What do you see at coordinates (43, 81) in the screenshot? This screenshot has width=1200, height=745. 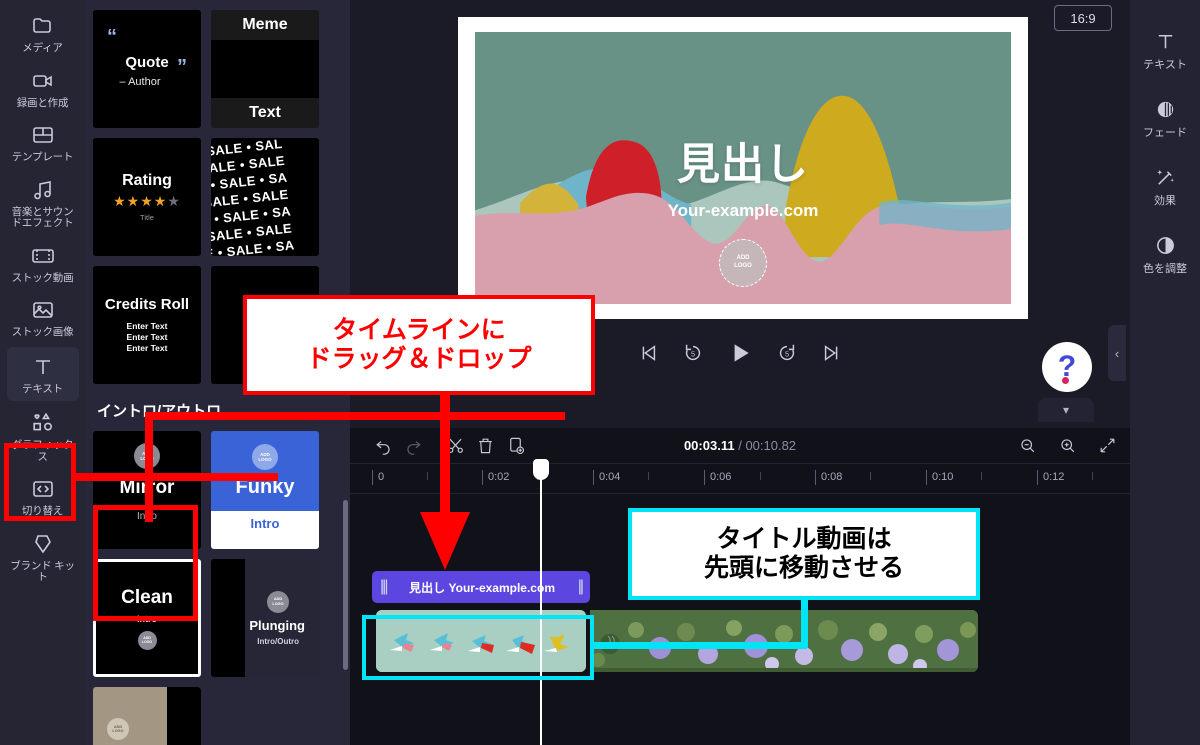 I see `record-camera-icon` at bounding box center [43, 81].